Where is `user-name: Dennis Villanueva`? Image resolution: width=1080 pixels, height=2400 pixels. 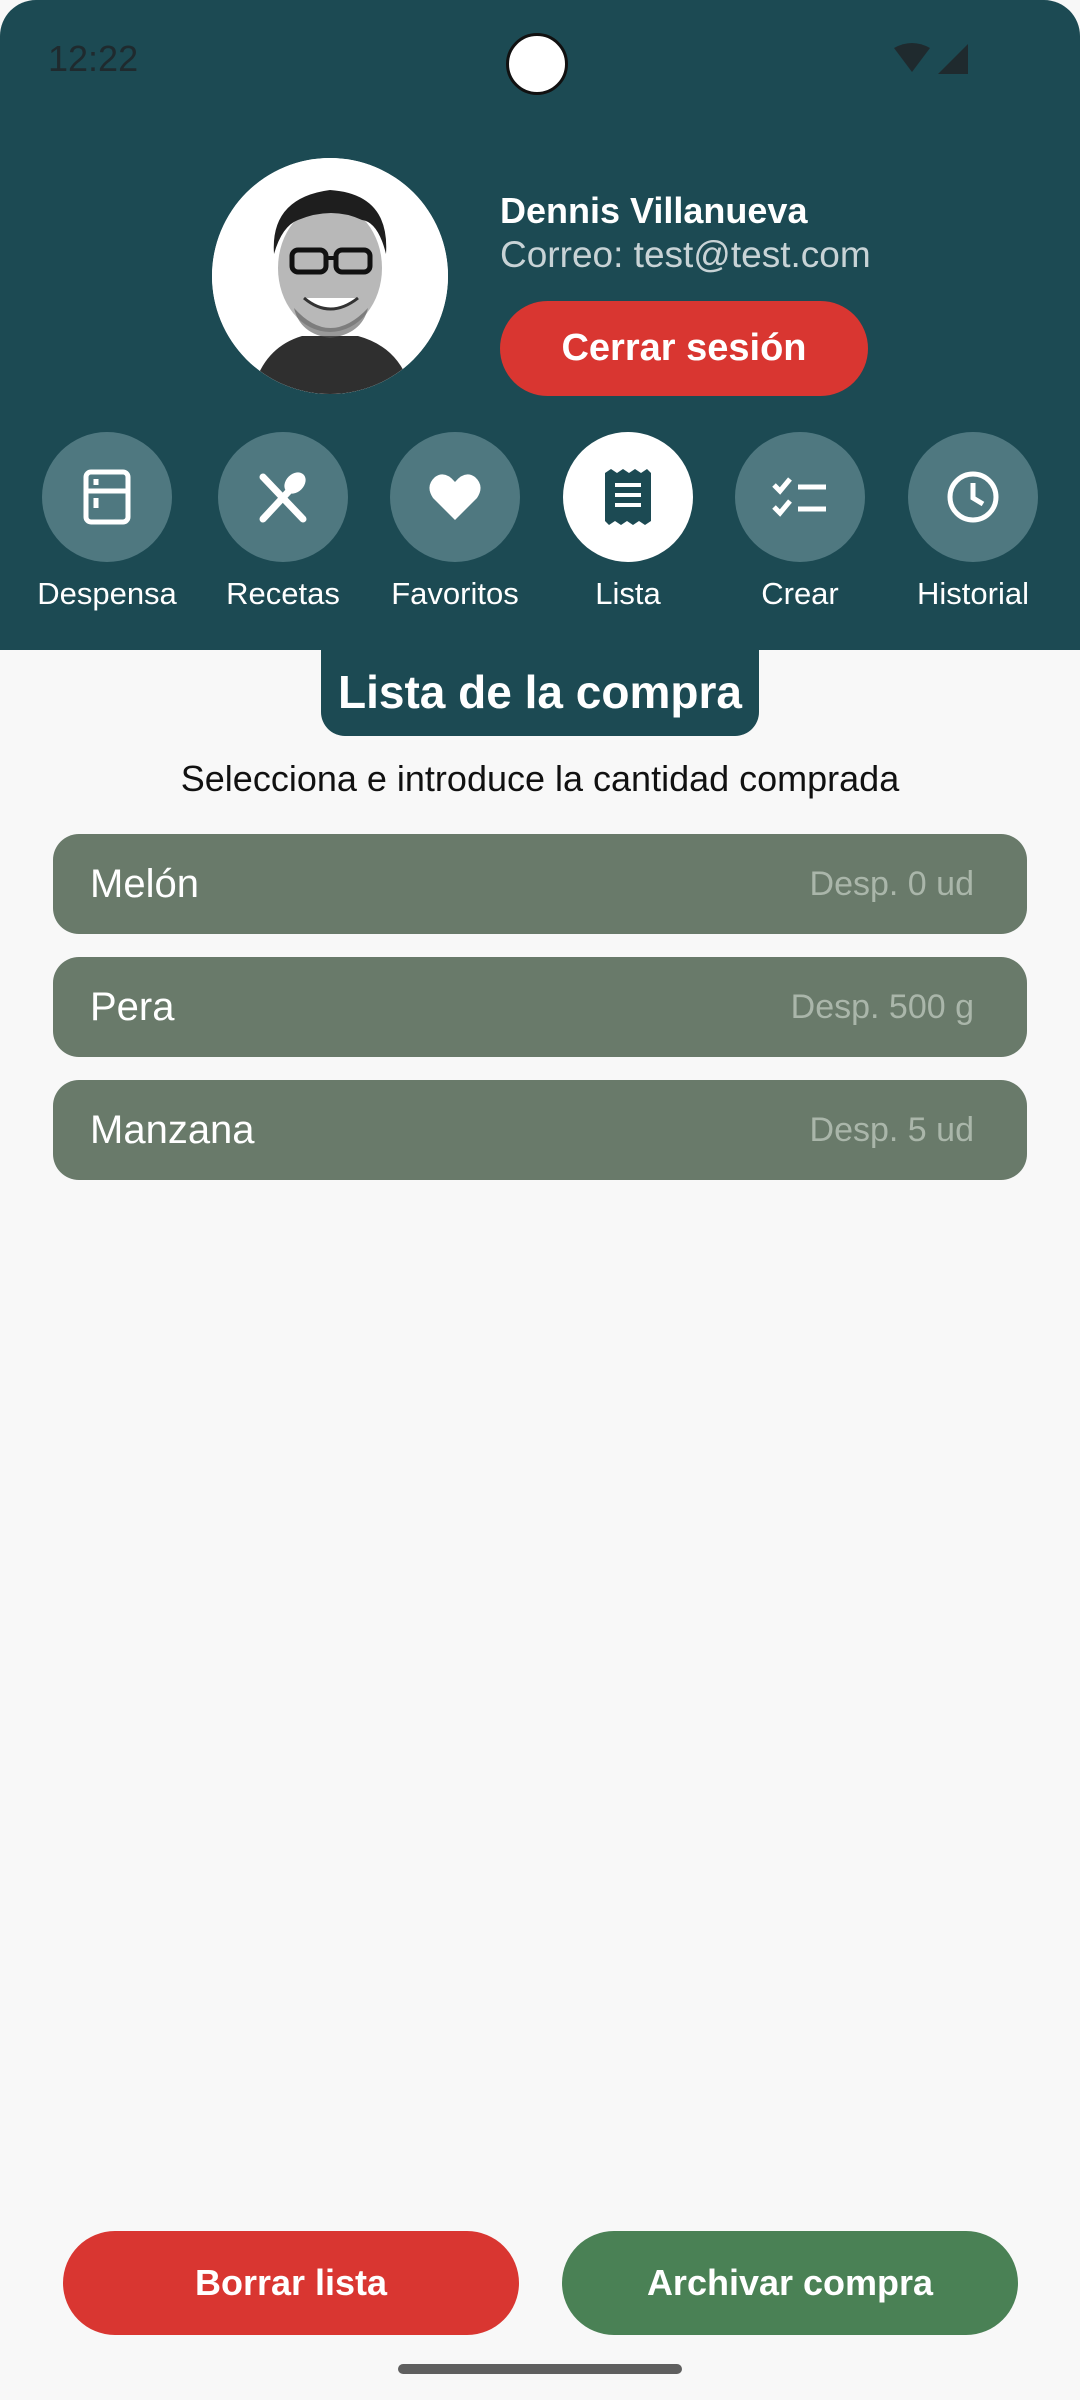 user-name: Dennis Villanueva is located at coordinates (654, 210).